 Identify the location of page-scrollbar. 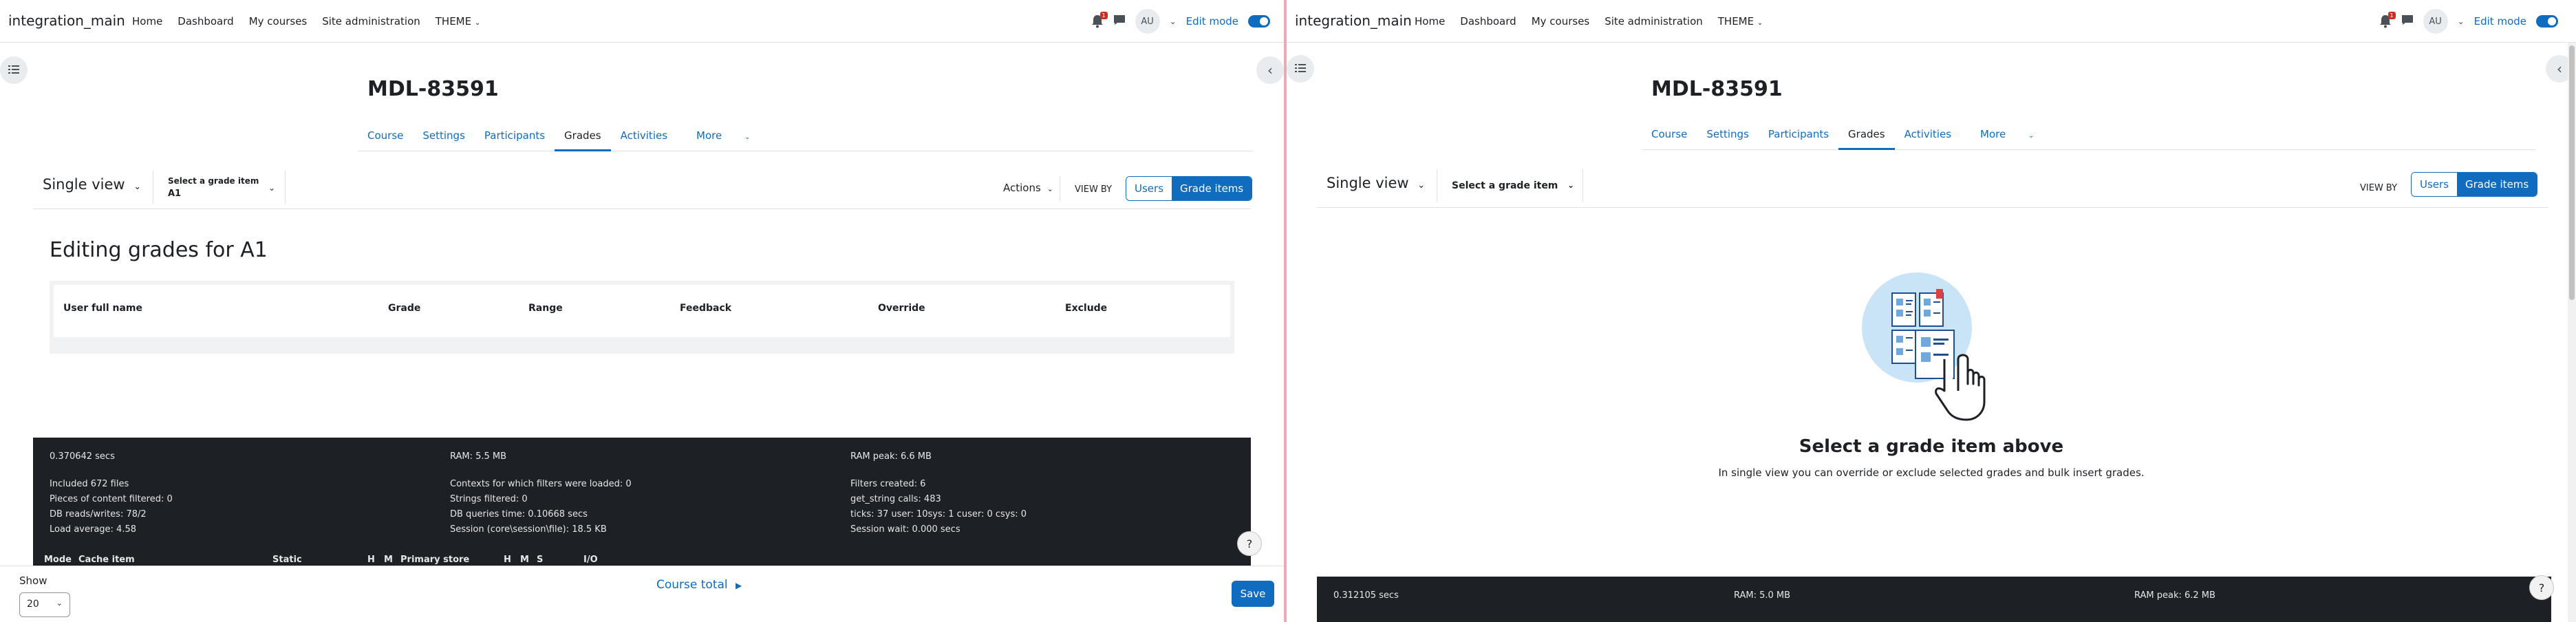
(2572, 332).